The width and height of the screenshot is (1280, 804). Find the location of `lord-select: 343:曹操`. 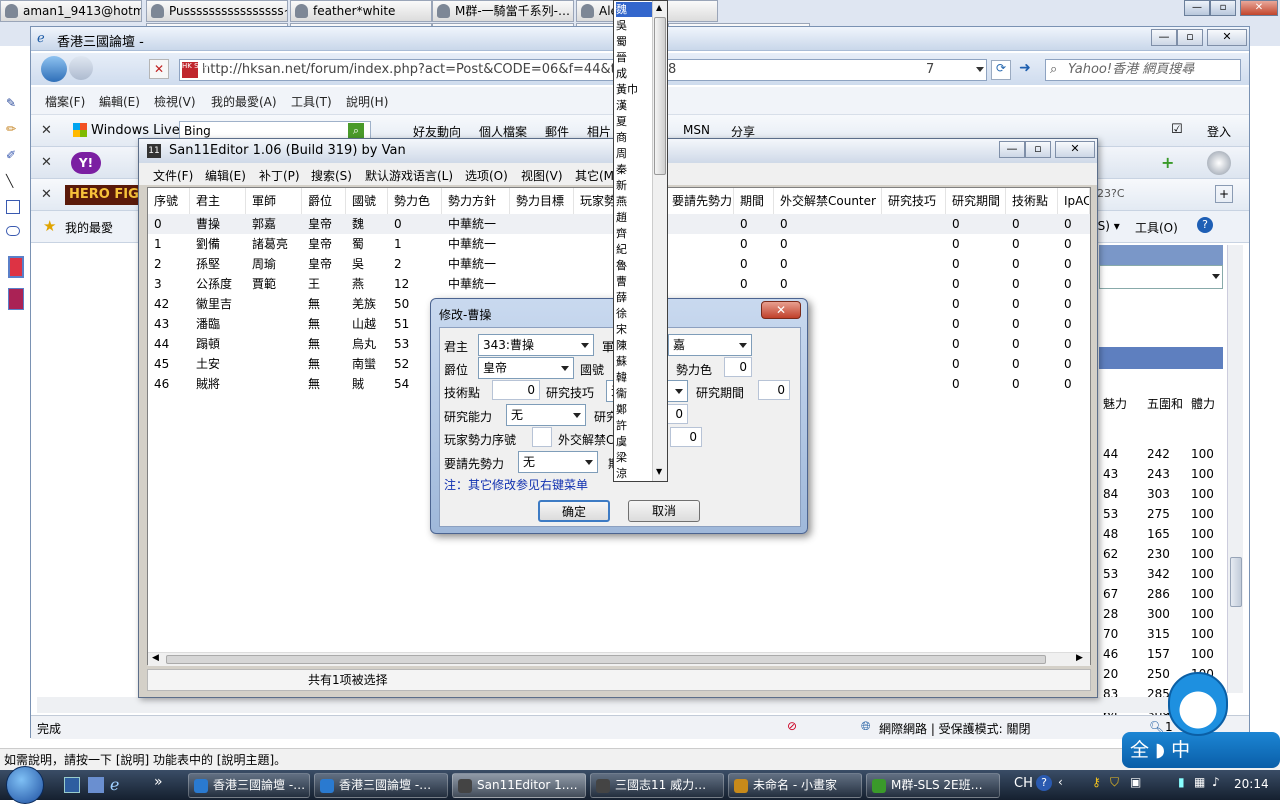

lord-select: 343:曹操 is located at coordinates (536, 345).